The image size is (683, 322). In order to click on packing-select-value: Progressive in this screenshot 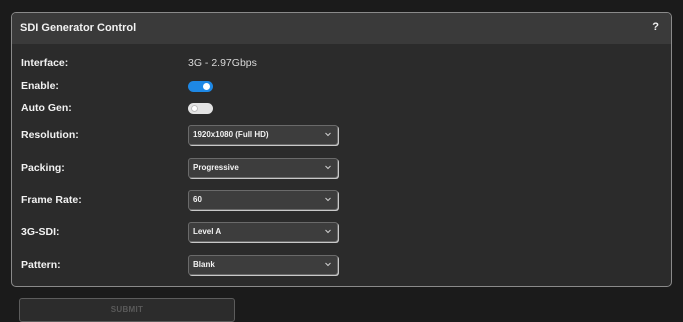, I will do `click(216, 167)`.